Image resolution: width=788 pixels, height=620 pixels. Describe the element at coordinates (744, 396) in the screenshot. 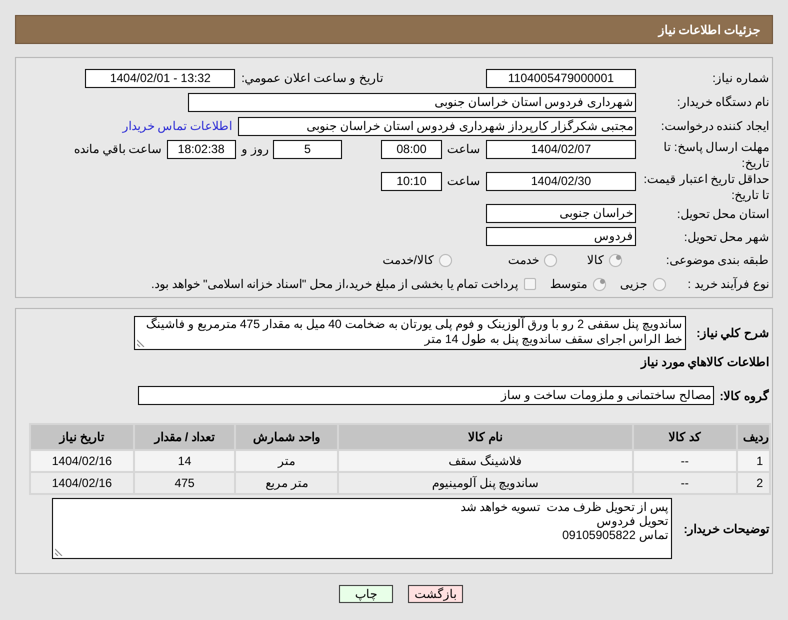

I see `field-label: گروه کالا:` at that location.